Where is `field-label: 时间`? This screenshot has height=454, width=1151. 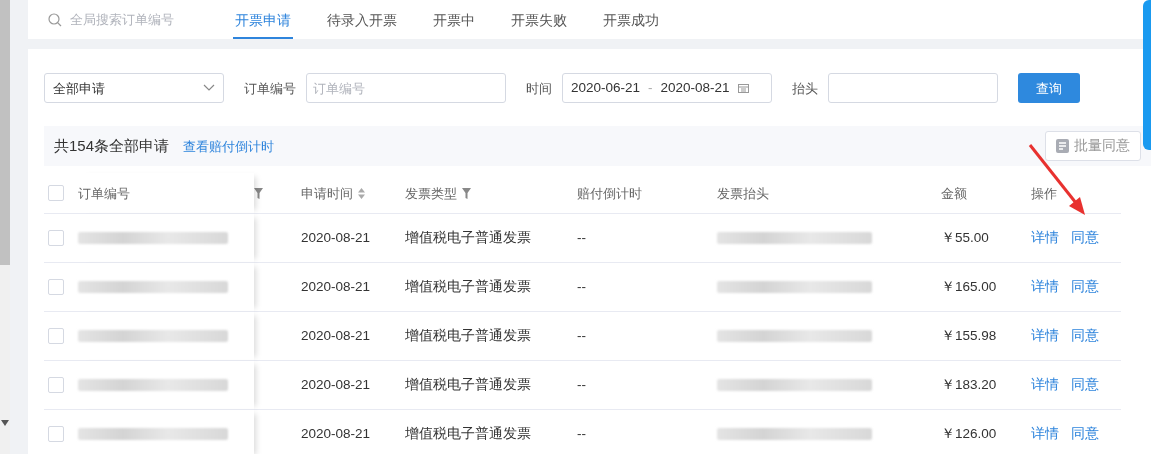 field-label: 时间 is located at coordinates (539, 88).